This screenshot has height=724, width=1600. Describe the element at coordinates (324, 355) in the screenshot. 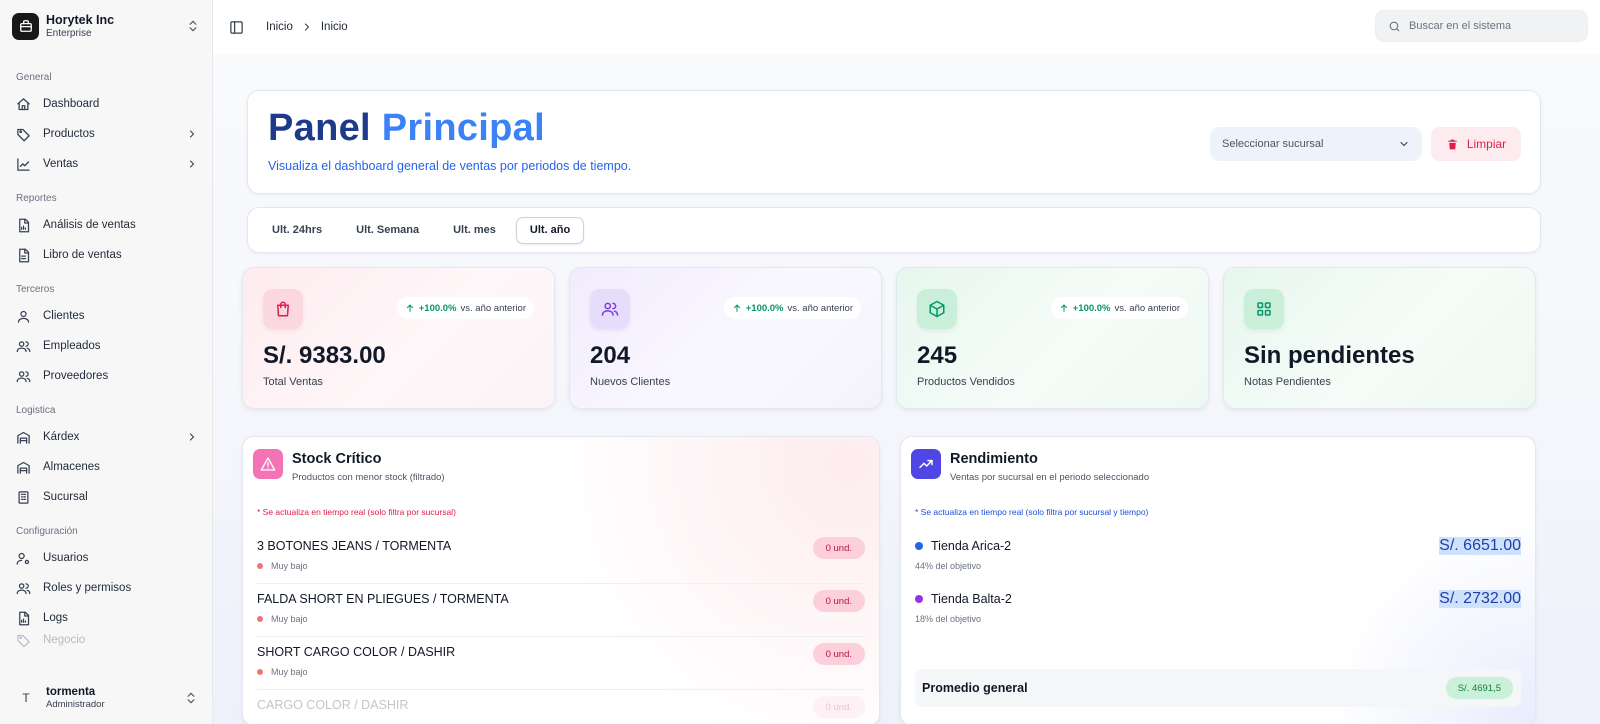

I see `stat-value: S/. 9383.00` at that location.